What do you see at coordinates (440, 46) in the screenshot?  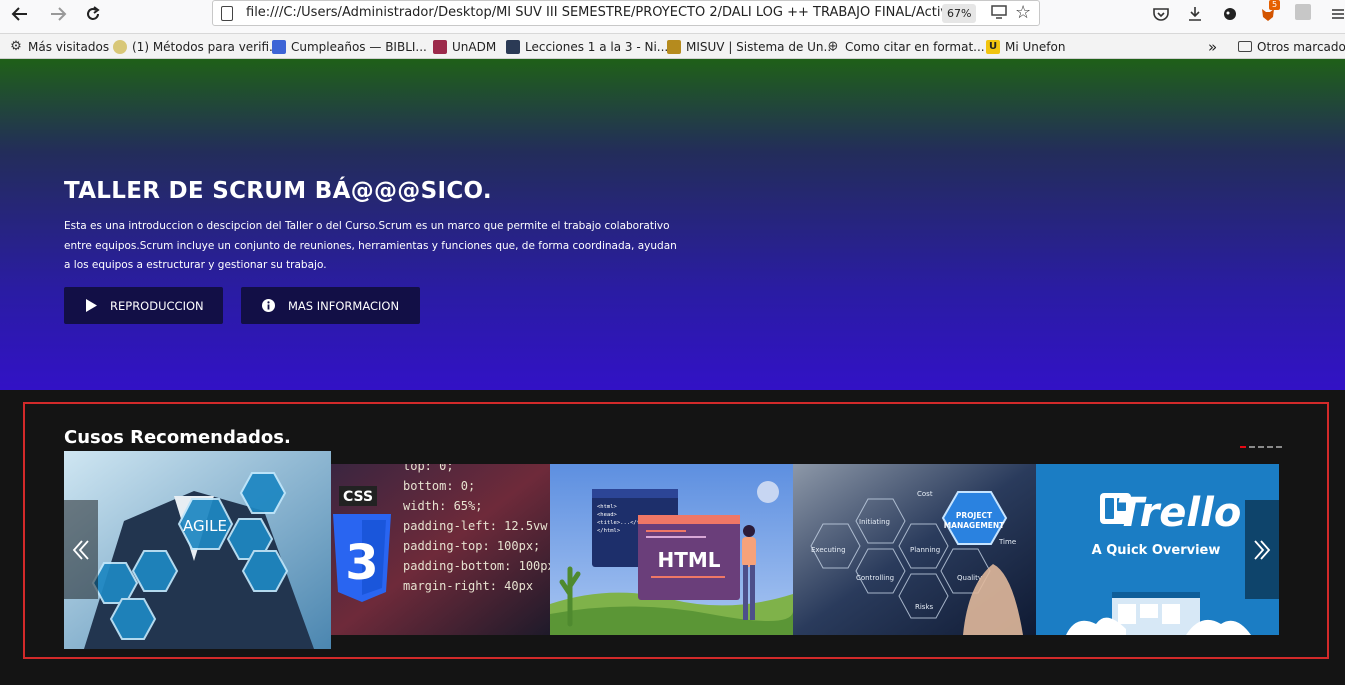 I see `unadm-icon` at bounding box center [440, 46].